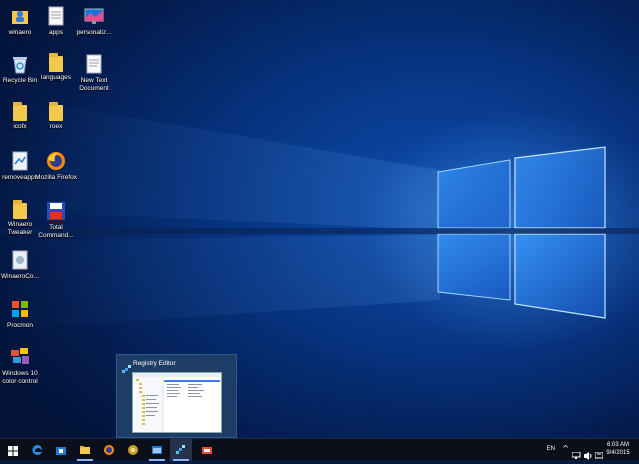  I want to click on edge-icon, so click(37, 450).